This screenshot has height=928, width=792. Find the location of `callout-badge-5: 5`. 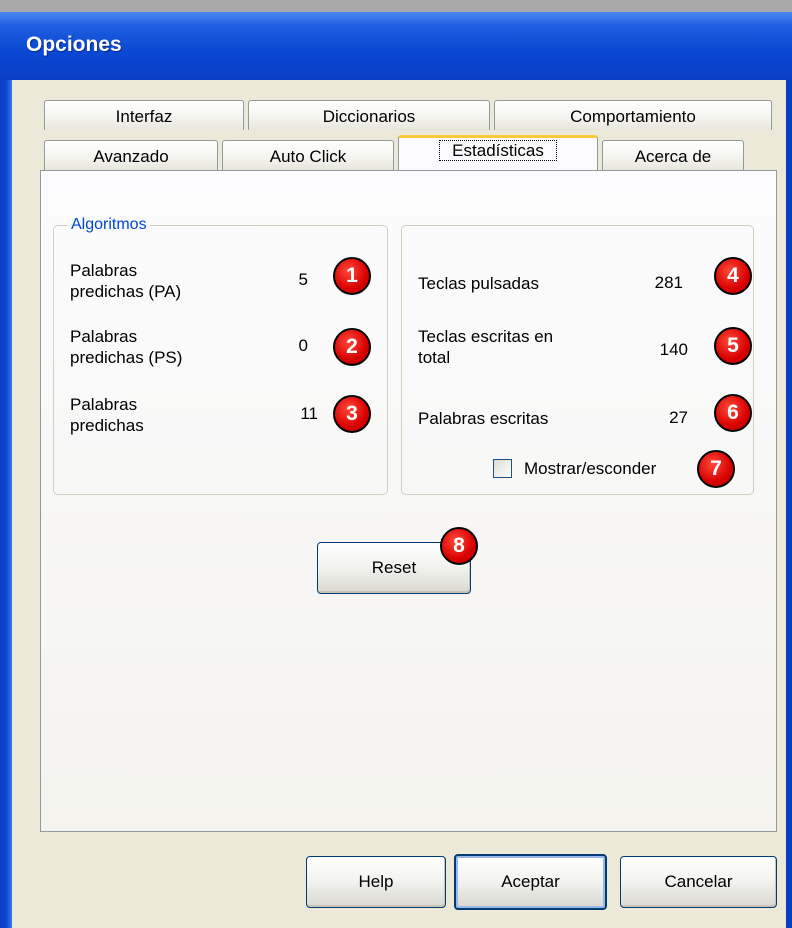

callout-badge-5: 5 is located at coordinates (733, 346).